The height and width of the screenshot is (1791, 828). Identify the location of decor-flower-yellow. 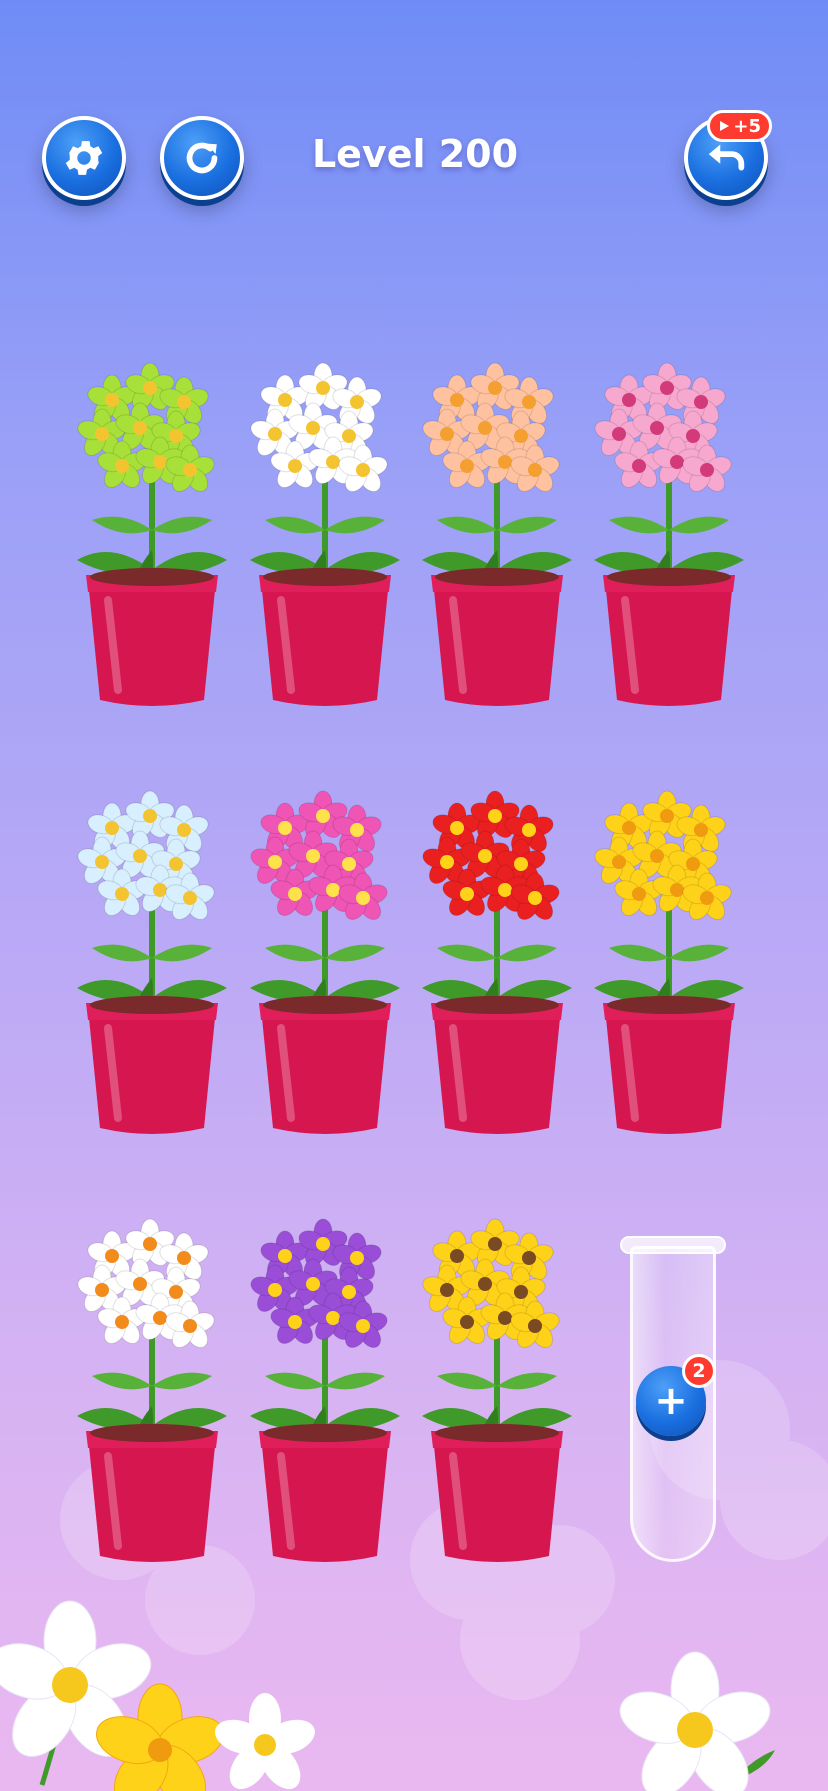
(160, 1737).